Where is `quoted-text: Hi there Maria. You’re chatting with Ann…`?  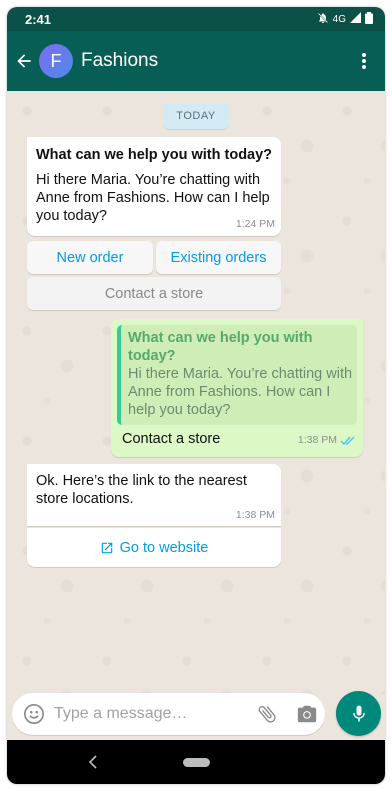 quoted-text: Hi there Maria. You’re chatting with Ann… is located at coordinates (240, 392).